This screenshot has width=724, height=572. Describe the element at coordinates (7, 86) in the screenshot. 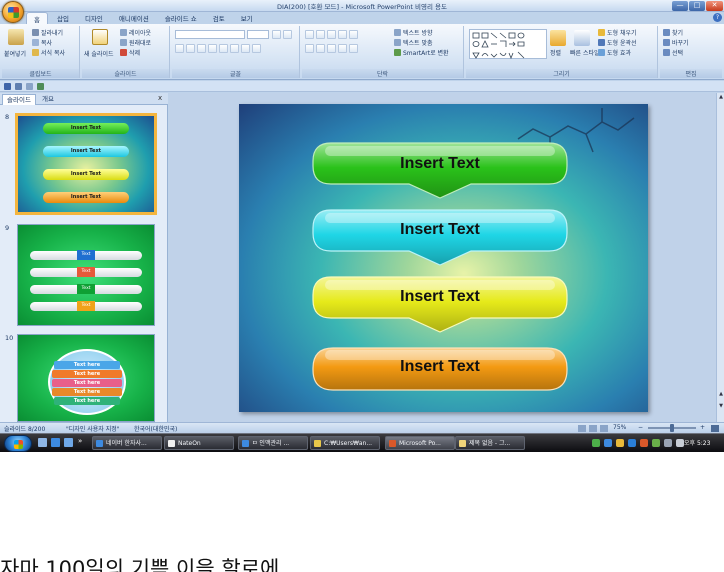

I see `save-icon` at that location.